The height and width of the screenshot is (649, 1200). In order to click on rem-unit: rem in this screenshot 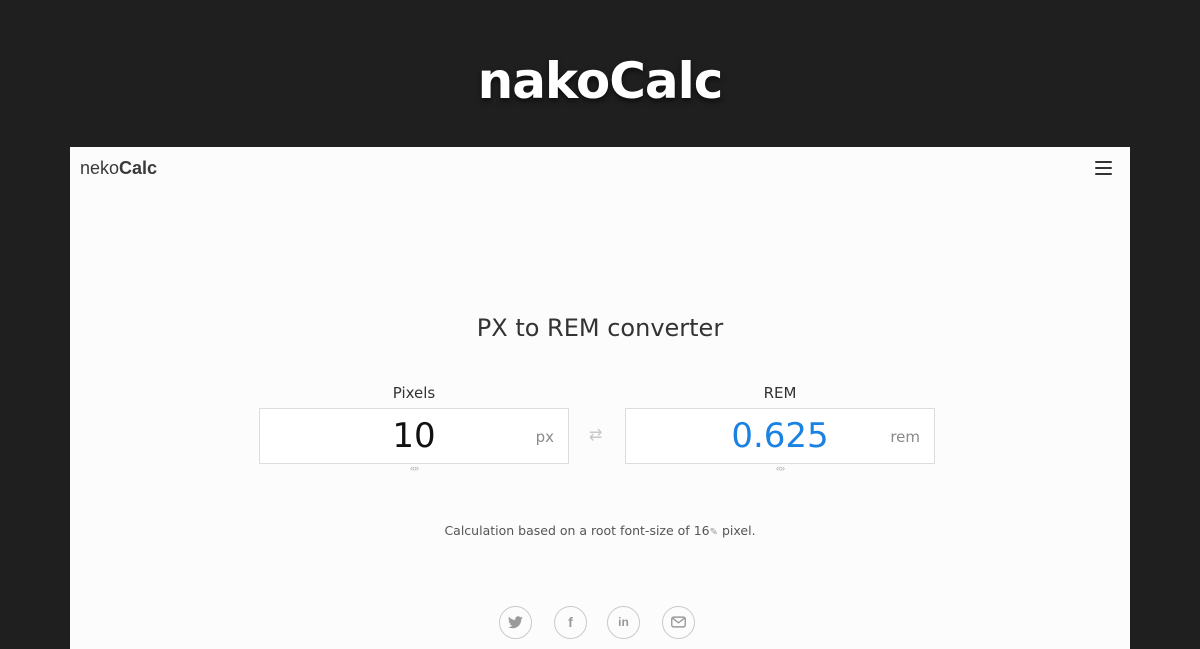, I will do `click(905, 437)`.